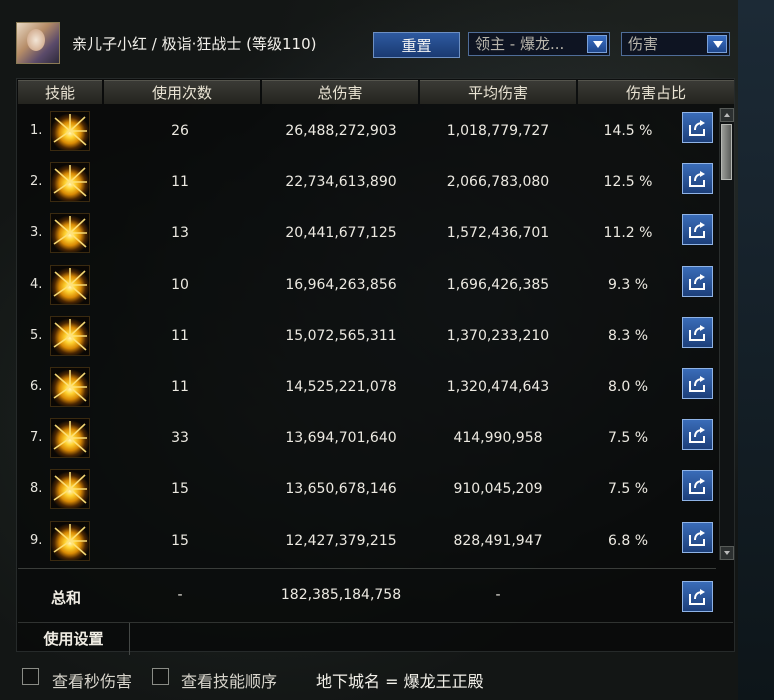 This screenshot has width=774, height=700. What do you see at coordinates (498, 182) in the screenshot?
I see `row-avg-damage: 2,066,783,080` at bounding box center [498, 182].